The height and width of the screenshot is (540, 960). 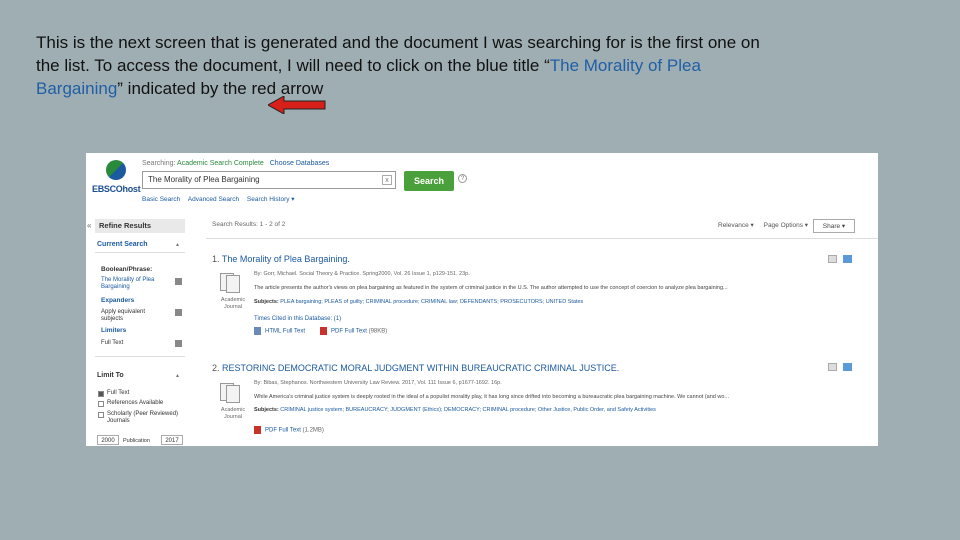 What do you see at coordinates (834, 226) in the screenshot?
I see `share-button: Share ▾` at bounding box center [834, 226].